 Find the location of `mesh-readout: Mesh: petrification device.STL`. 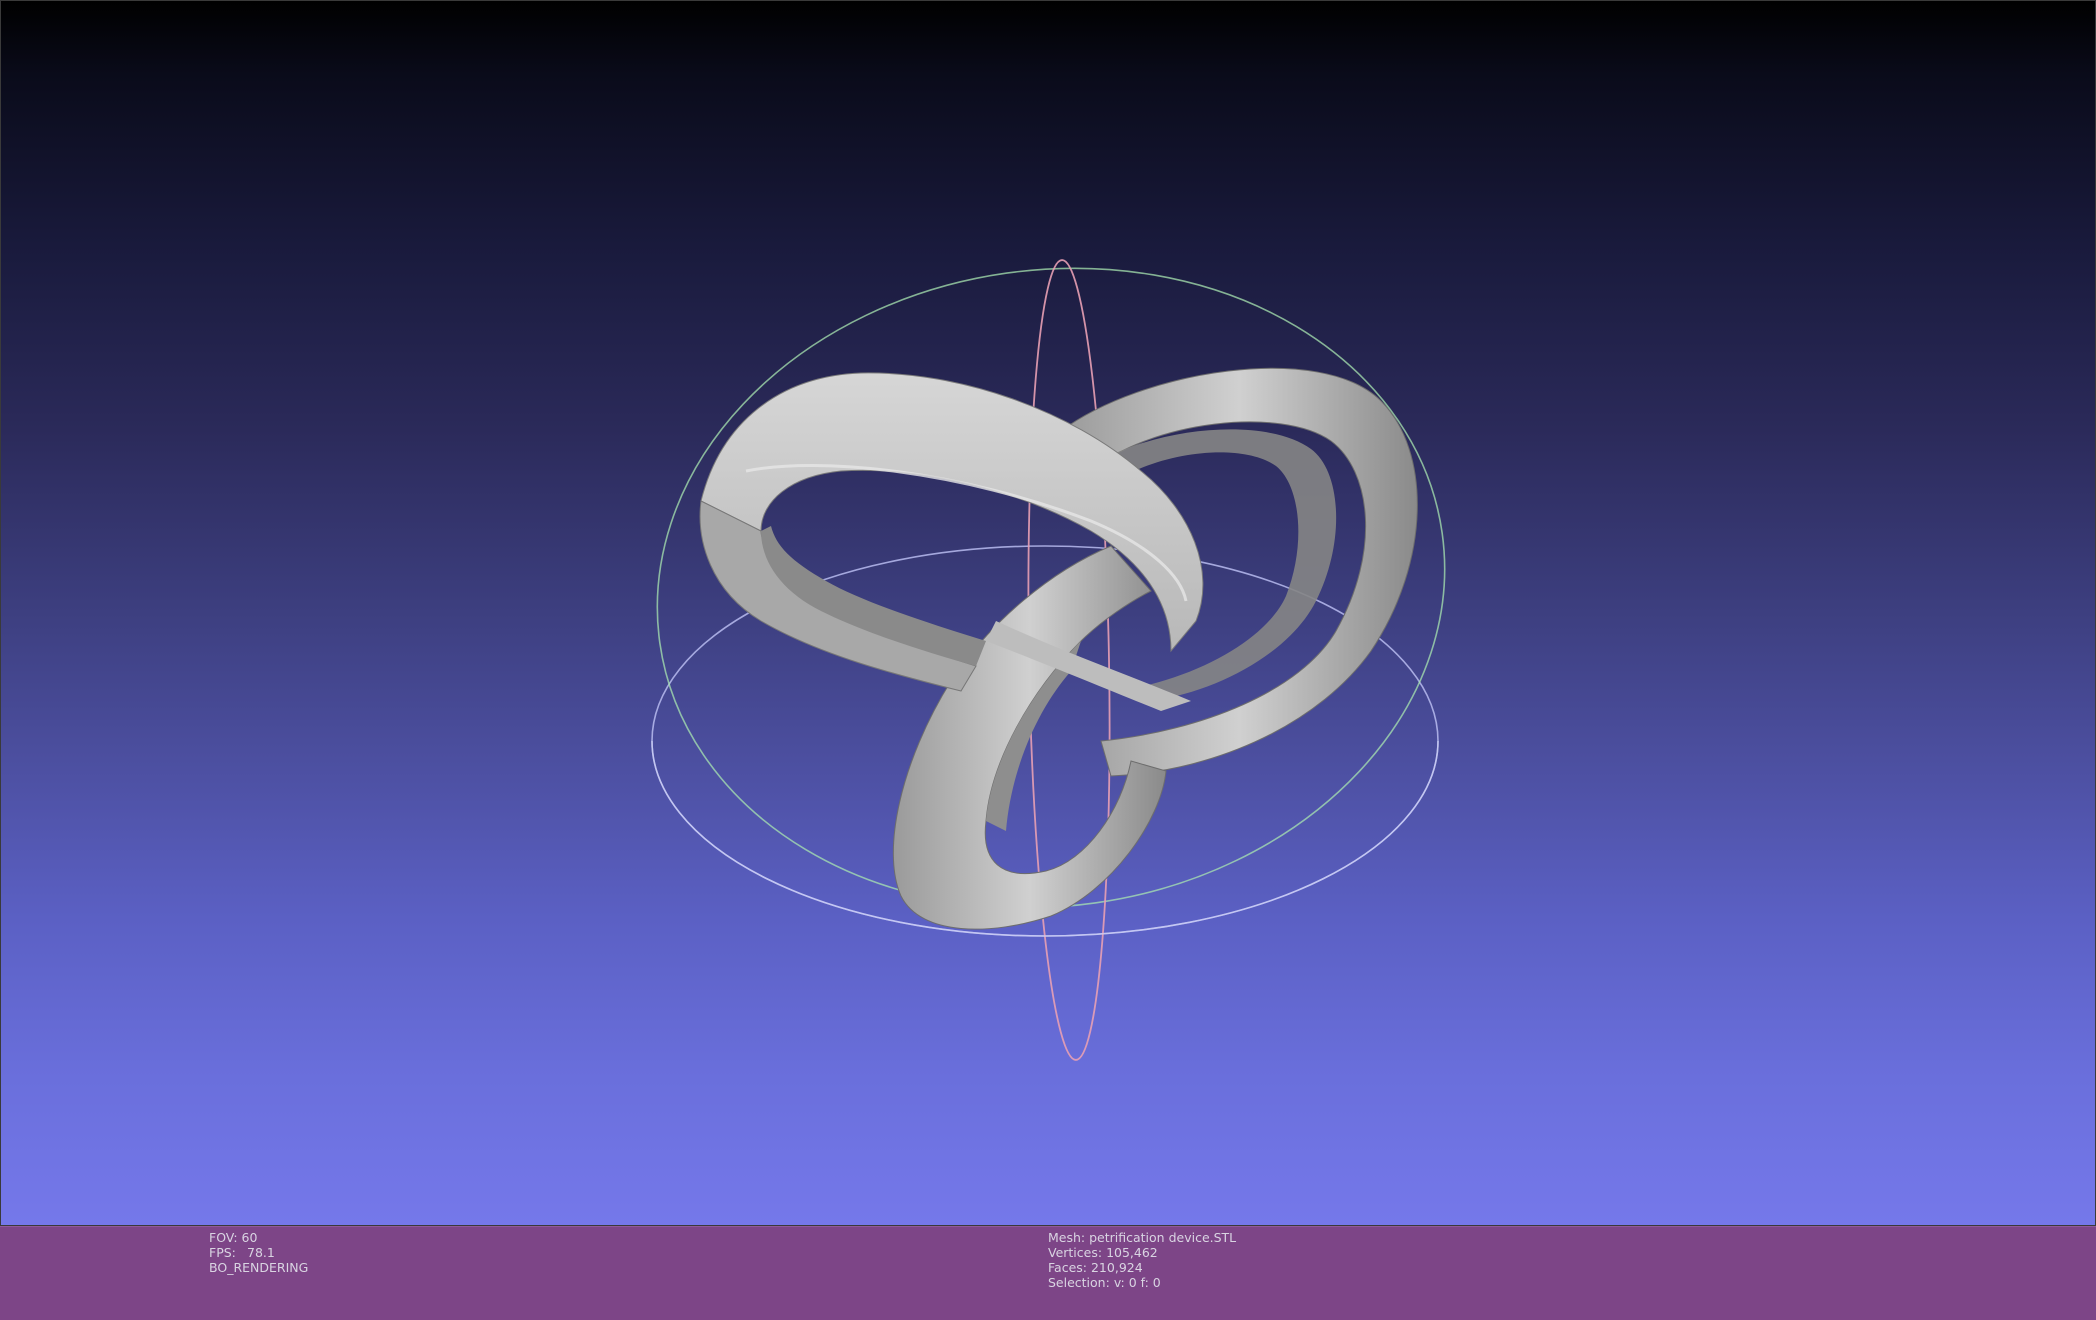

mesh-readout: Mesh: petrification device.STL is located at coordinates (1142, 1237).